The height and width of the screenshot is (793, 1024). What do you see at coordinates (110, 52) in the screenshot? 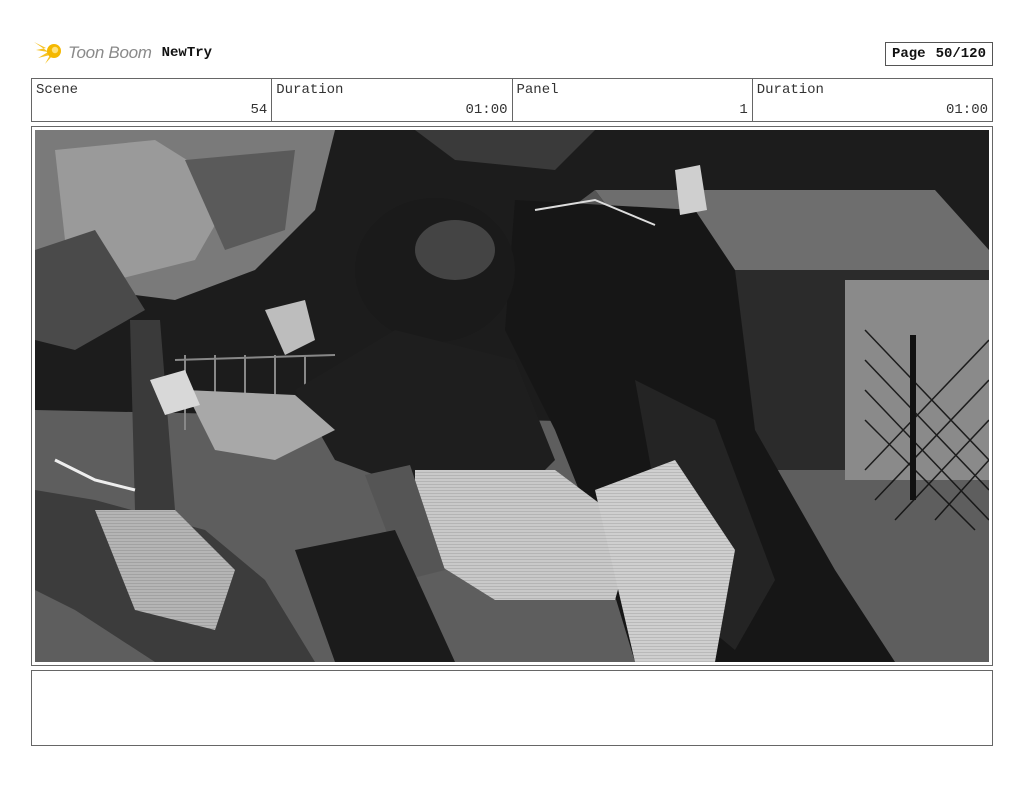
I see `brand-name: Toon Boom` at bounding box center [110, 52].